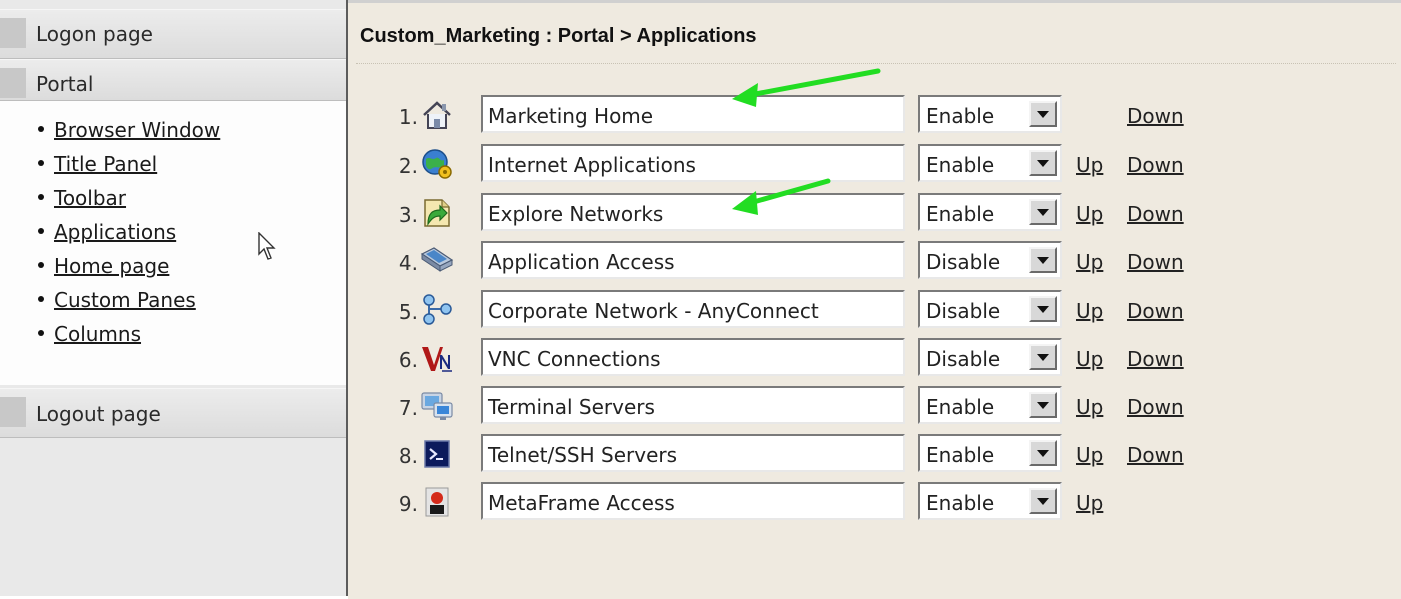 This screenshot has width=1401, height=599. I want to click on row-number: 9., so click(408, 504).